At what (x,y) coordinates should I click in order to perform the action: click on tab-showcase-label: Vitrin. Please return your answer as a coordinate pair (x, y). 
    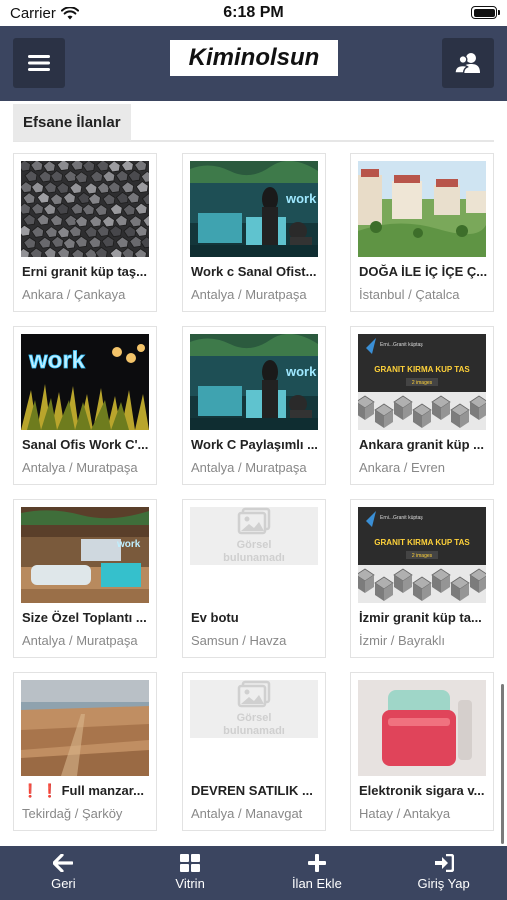
    Looking at the image, I should click on (190, 883).